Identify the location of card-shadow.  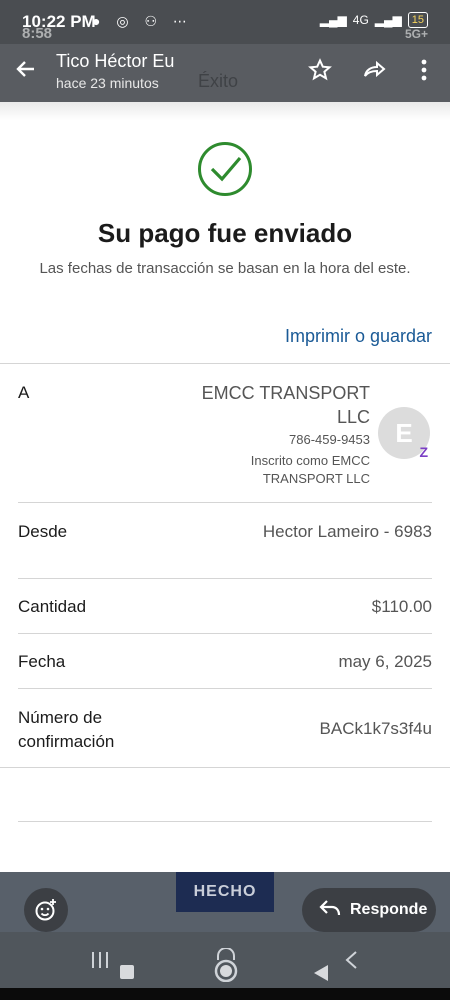
(225, 111).